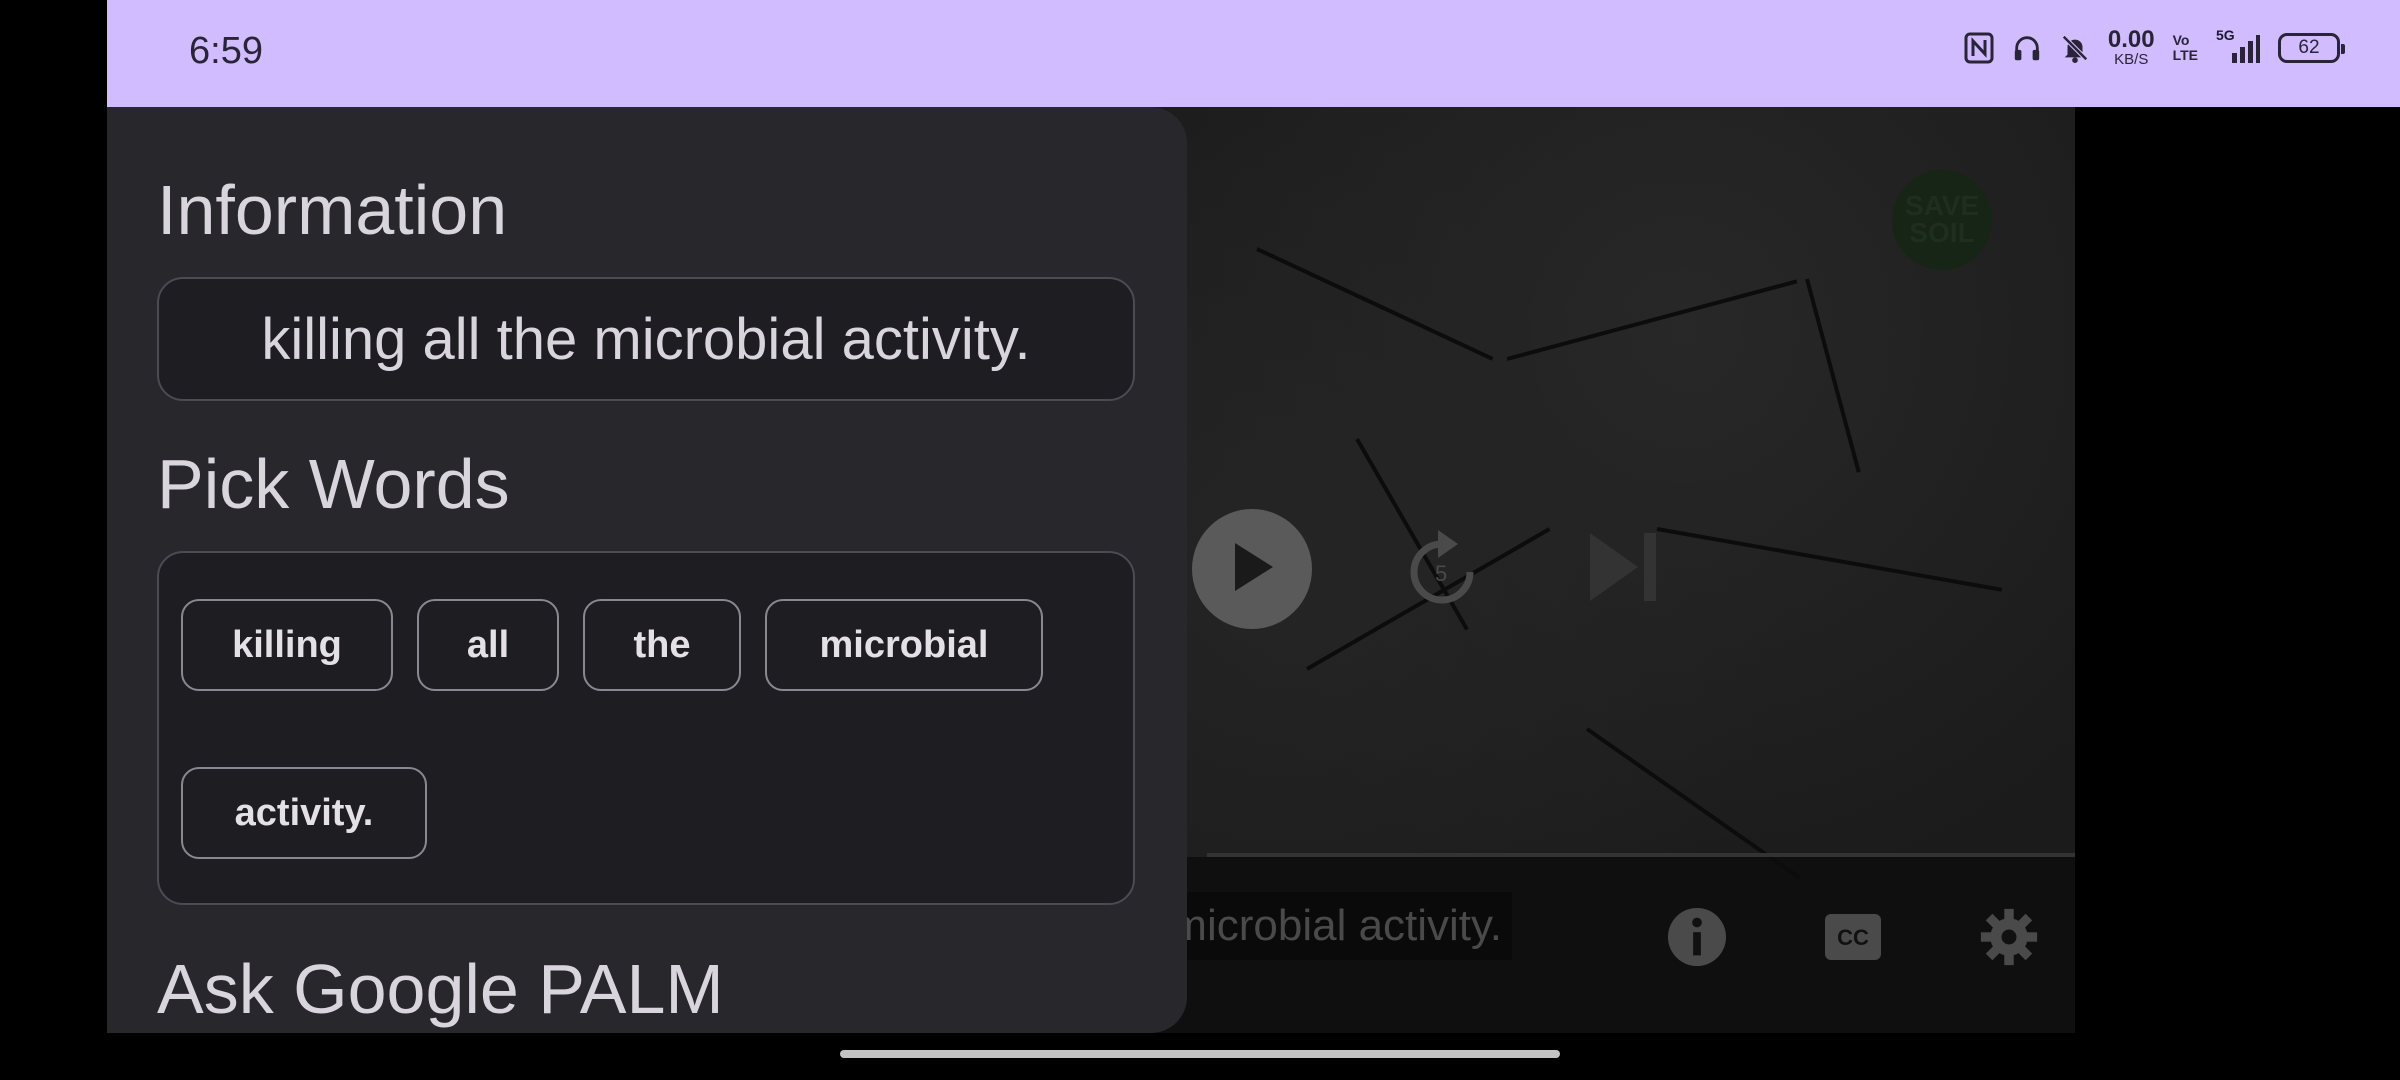 This screenshot has height=1080, width=2400. Describe the element at coordinates (1641, 855) in the screenshot. I see `video-progress-bar` at that location.